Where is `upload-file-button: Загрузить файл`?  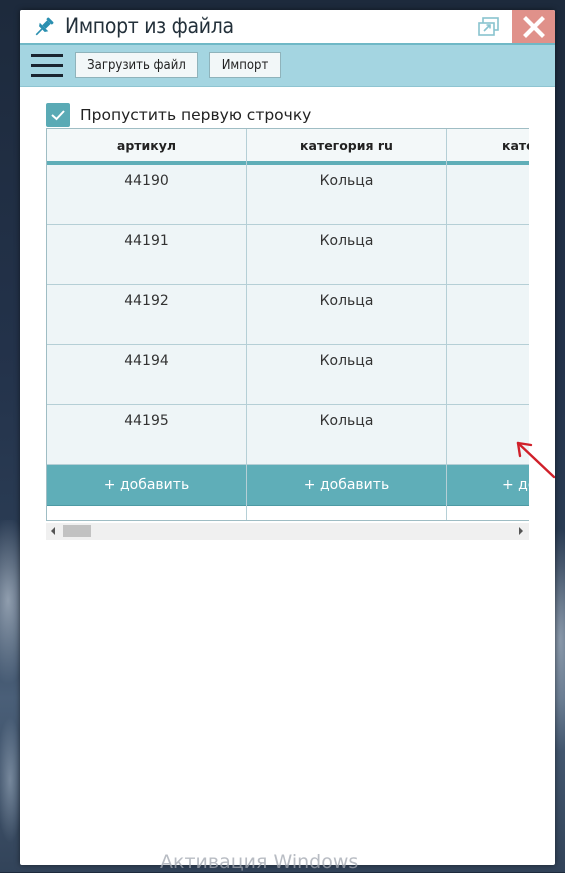
upload-file-button: Загрузить файл is located at coordinates (136, 65).